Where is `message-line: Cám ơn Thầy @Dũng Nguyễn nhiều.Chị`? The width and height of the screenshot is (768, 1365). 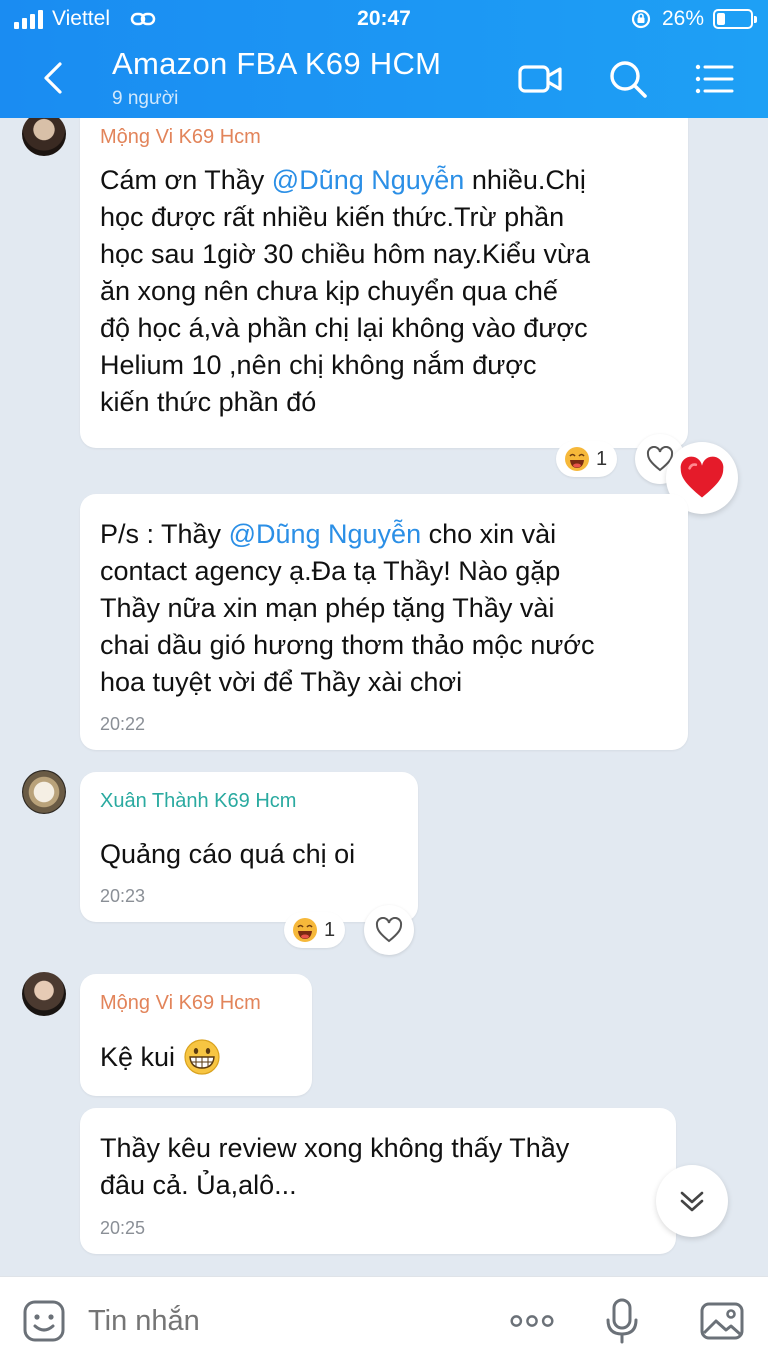
message-line: Cám ơn Thầy @Dũng Nguyễn nhiều.Chị is located at coordinates (343, 180).